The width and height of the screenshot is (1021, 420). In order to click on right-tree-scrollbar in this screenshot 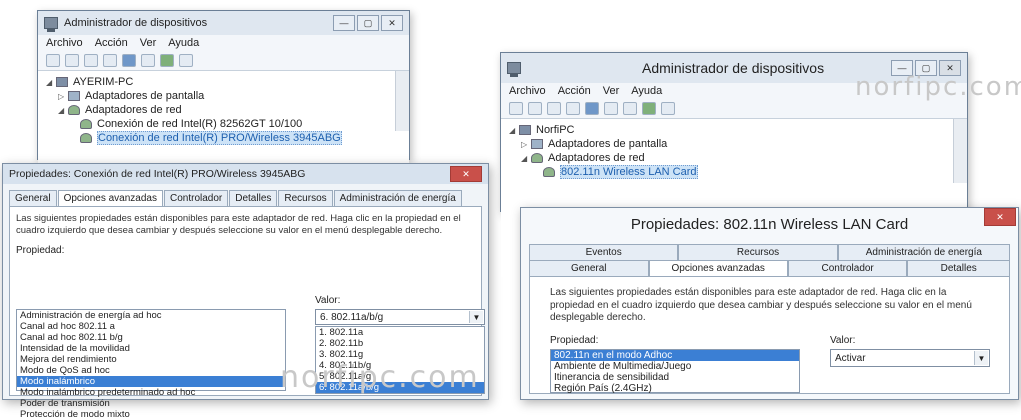, I will do `click(960, 151)`.